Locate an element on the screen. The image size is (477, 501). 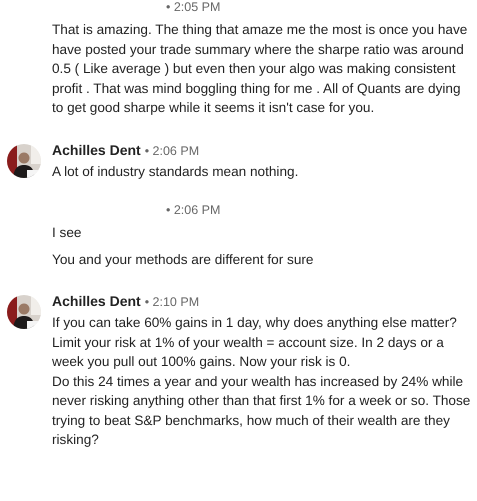
message-text: A lot of industry standards mean nothing. is located at coordinates (176, 171).